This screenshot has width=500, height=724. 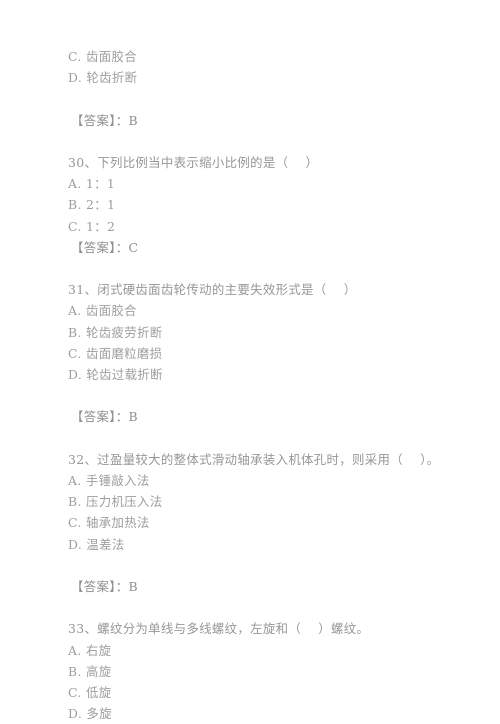 What do you see at coordinates (212, 290) in the screenshot?
I see `question-stem: 31、闭式硬齿面齿轮传动的主要失效形式是（ ）` at bounding box center [212, 290].